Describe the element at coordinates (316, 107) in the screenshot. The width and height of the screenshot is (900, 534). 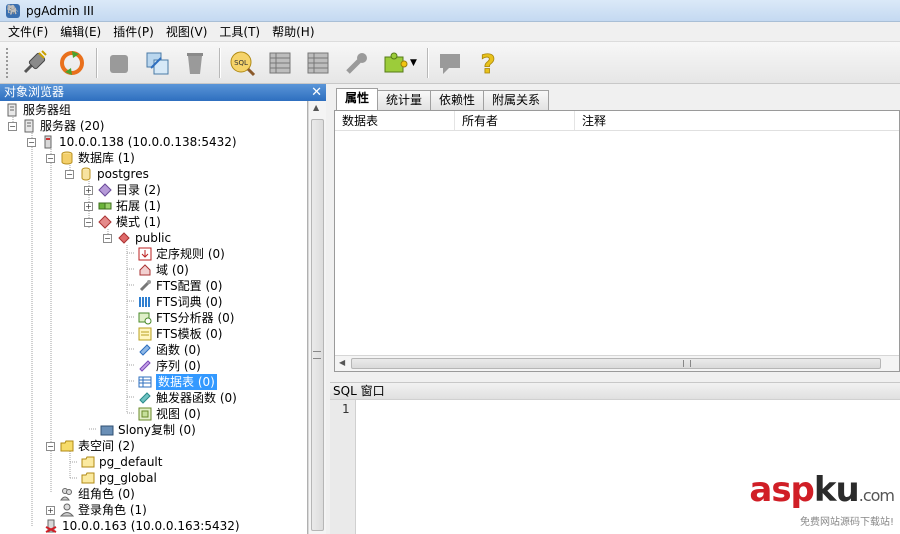
I see `scroll-up-icon: ▲` at that location.